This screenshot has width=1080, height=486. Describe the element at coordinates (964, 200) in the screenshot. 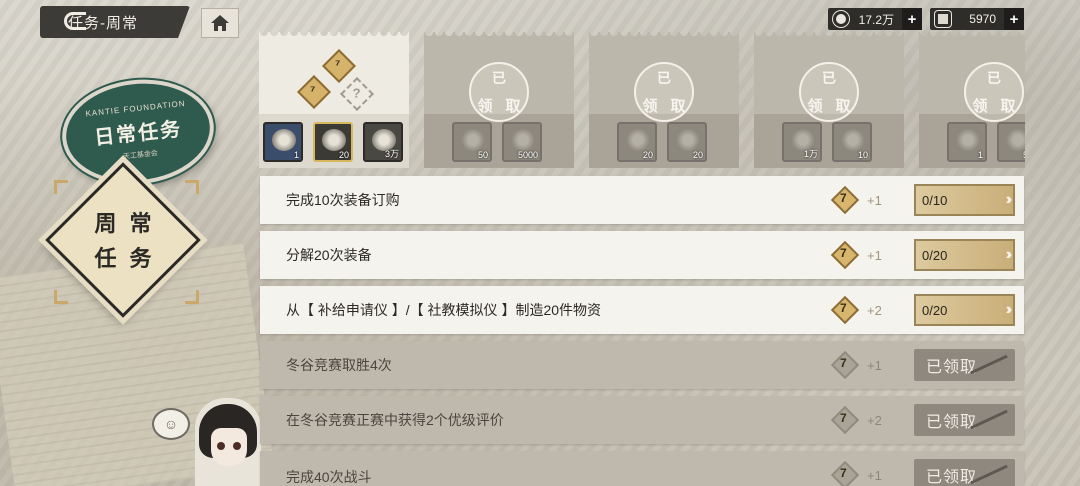

I see `task-progress-button: 0/10 ›››` at that location.